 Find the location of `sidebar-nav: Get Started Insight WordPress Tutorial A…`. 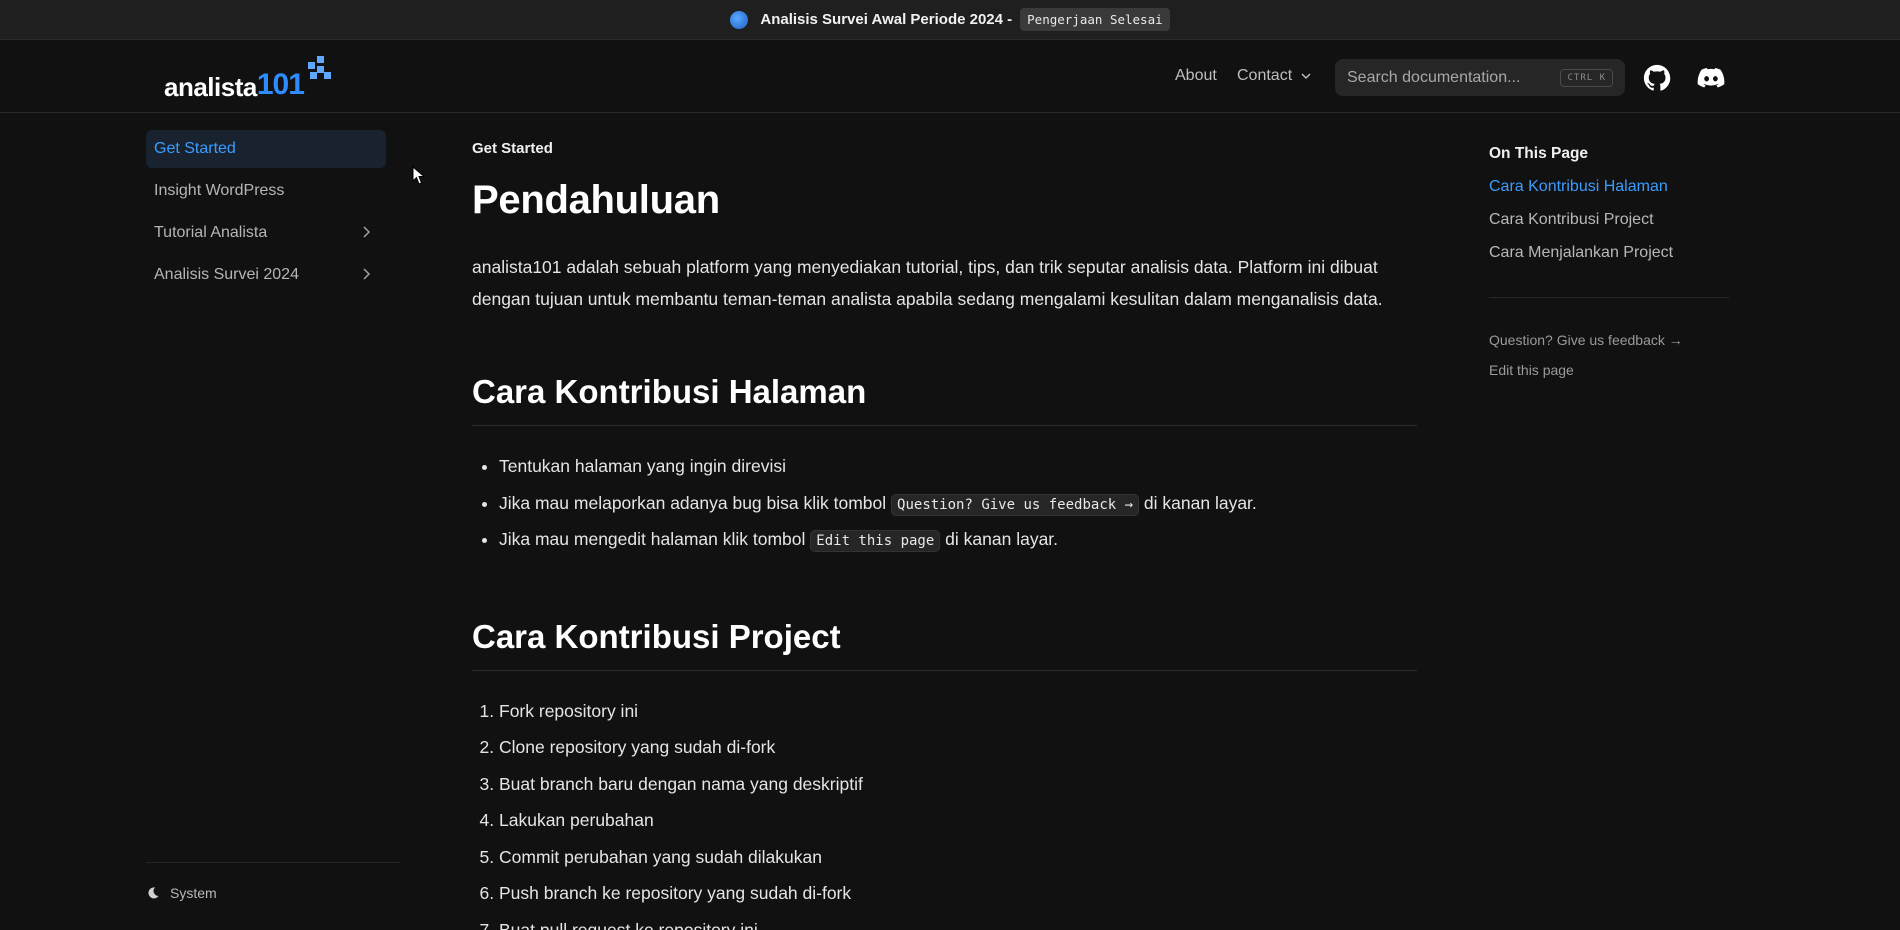

sidebar-nav: Get Started Insight WordPress Tutorial A… is located at coordinates (266, 214).